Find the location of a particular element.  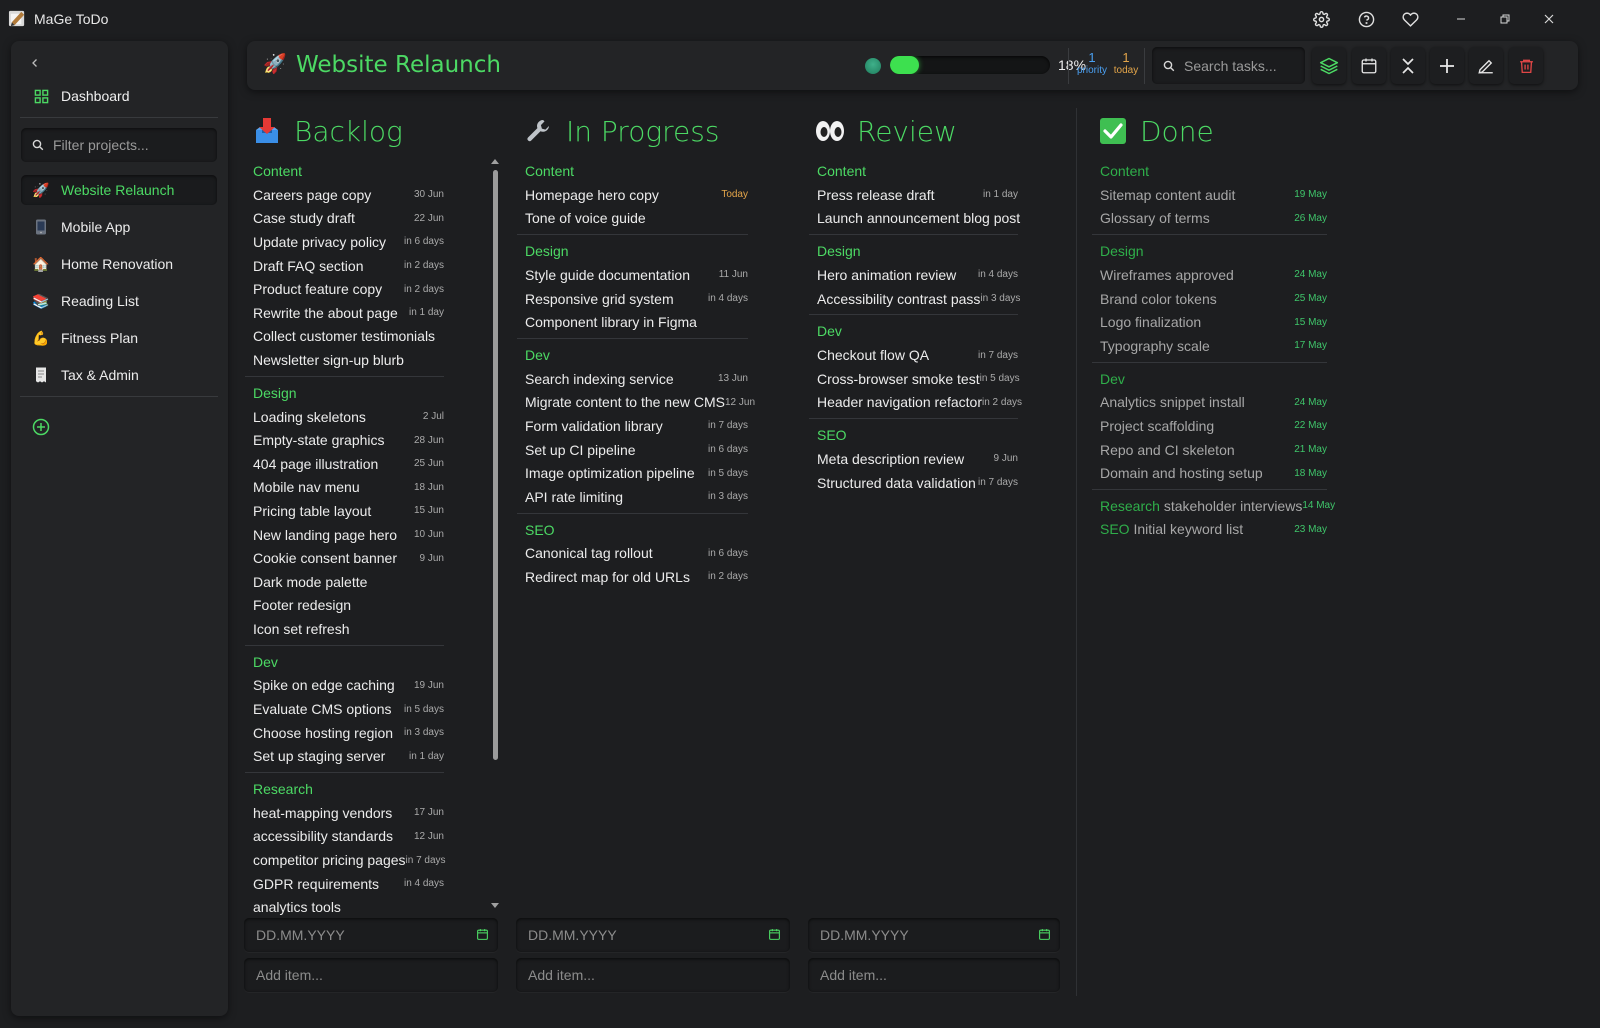

in-progress-date-field is located at coordinates (653, 935).